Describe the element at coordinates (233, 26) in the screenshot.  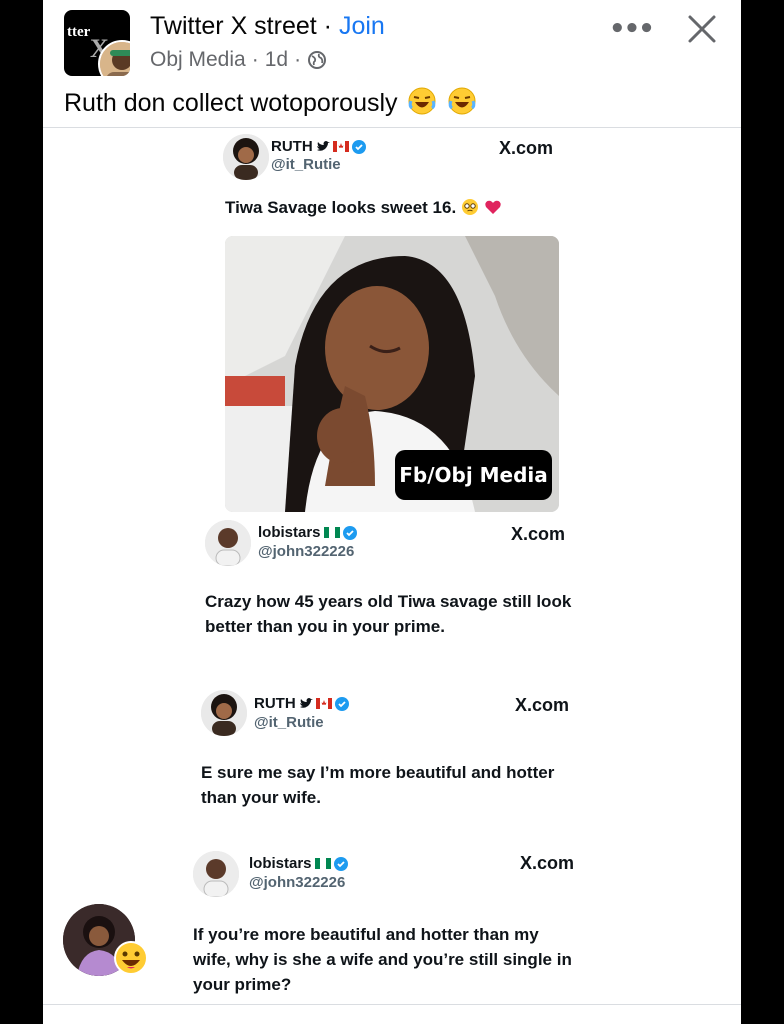
I see `group-name-link: Twitter X street` at that location.